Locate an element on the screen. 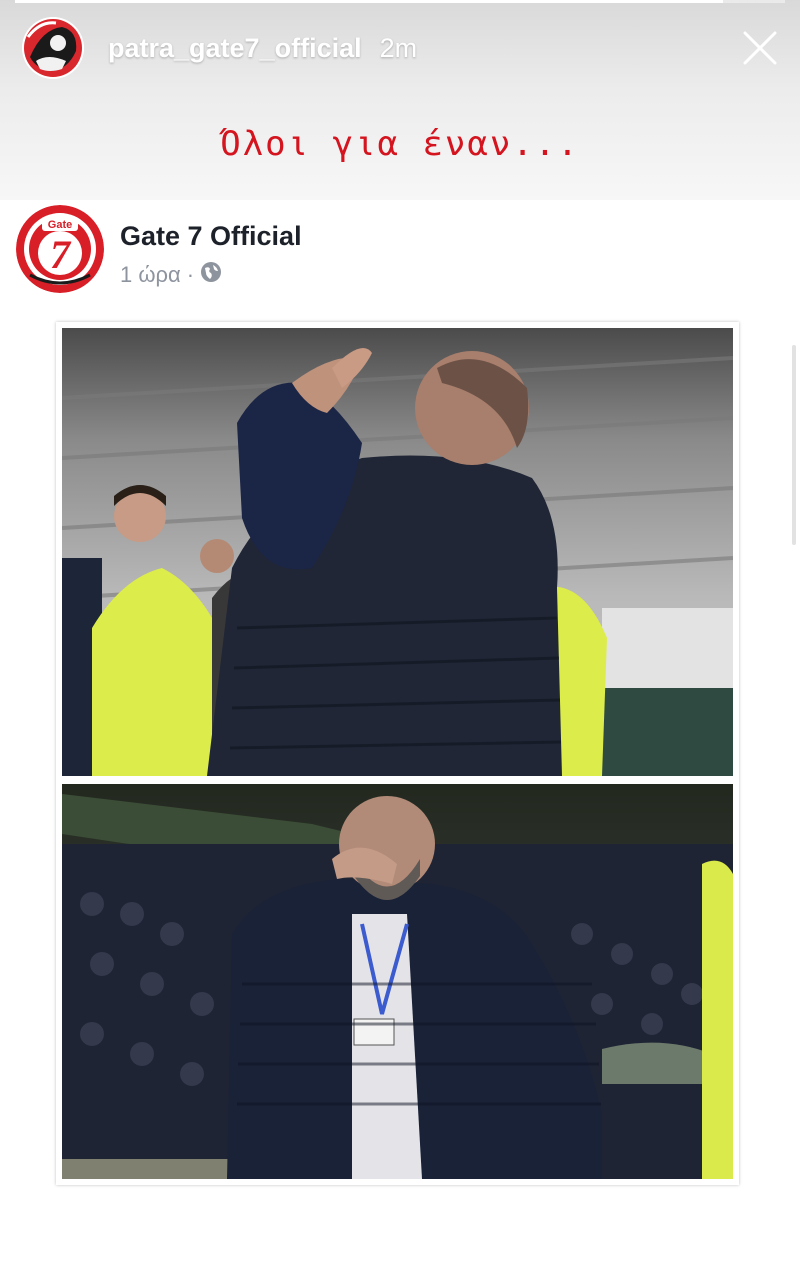 This screenshot has width=800, height=1275. globe-icon is located at coordinates (211, 275).